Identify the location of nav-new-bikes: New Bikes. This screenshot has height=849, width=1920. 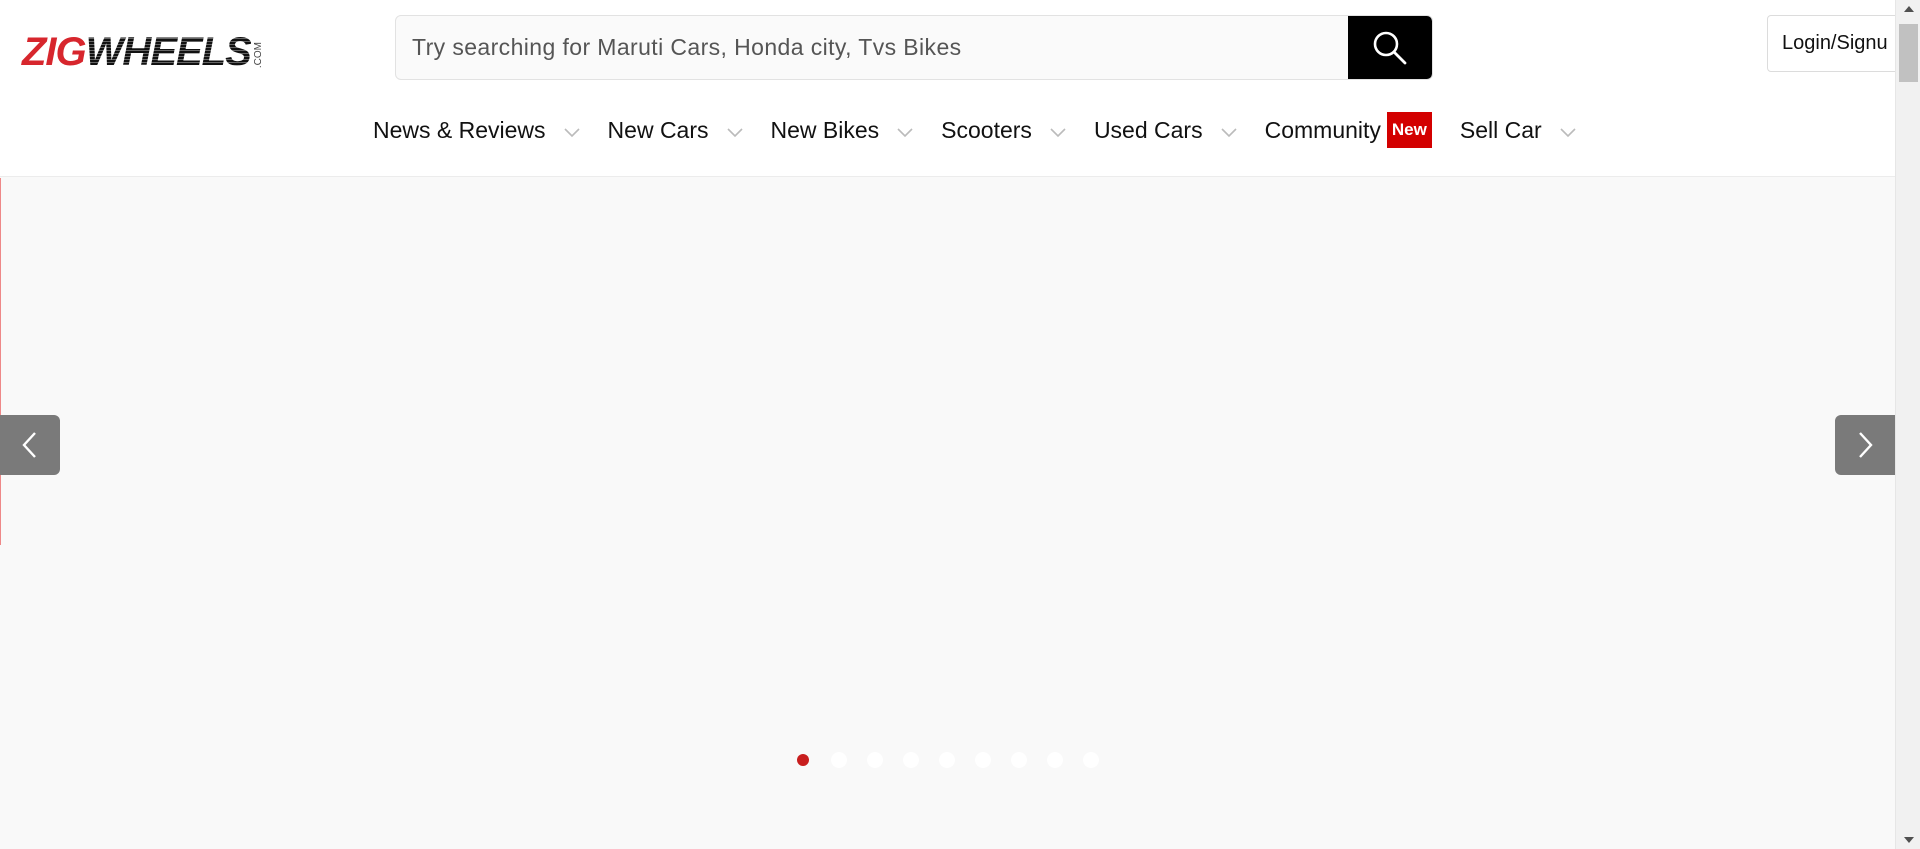
(842, 130).